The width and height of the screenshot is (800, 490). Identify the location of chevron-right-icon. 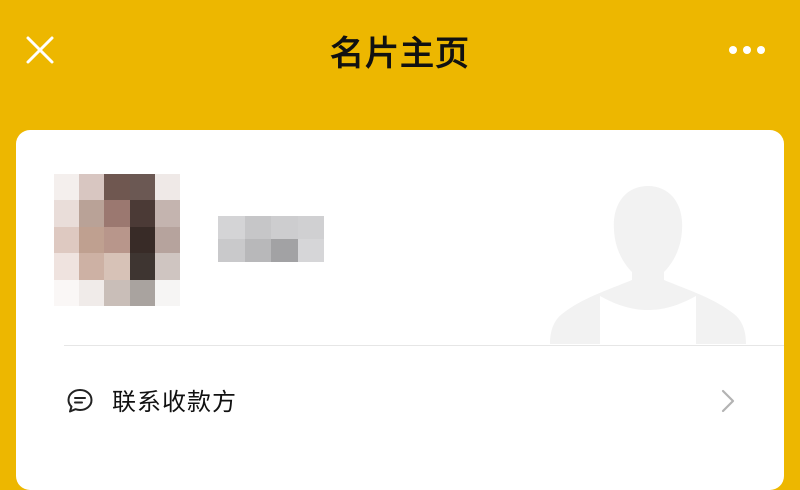
(728, 401).